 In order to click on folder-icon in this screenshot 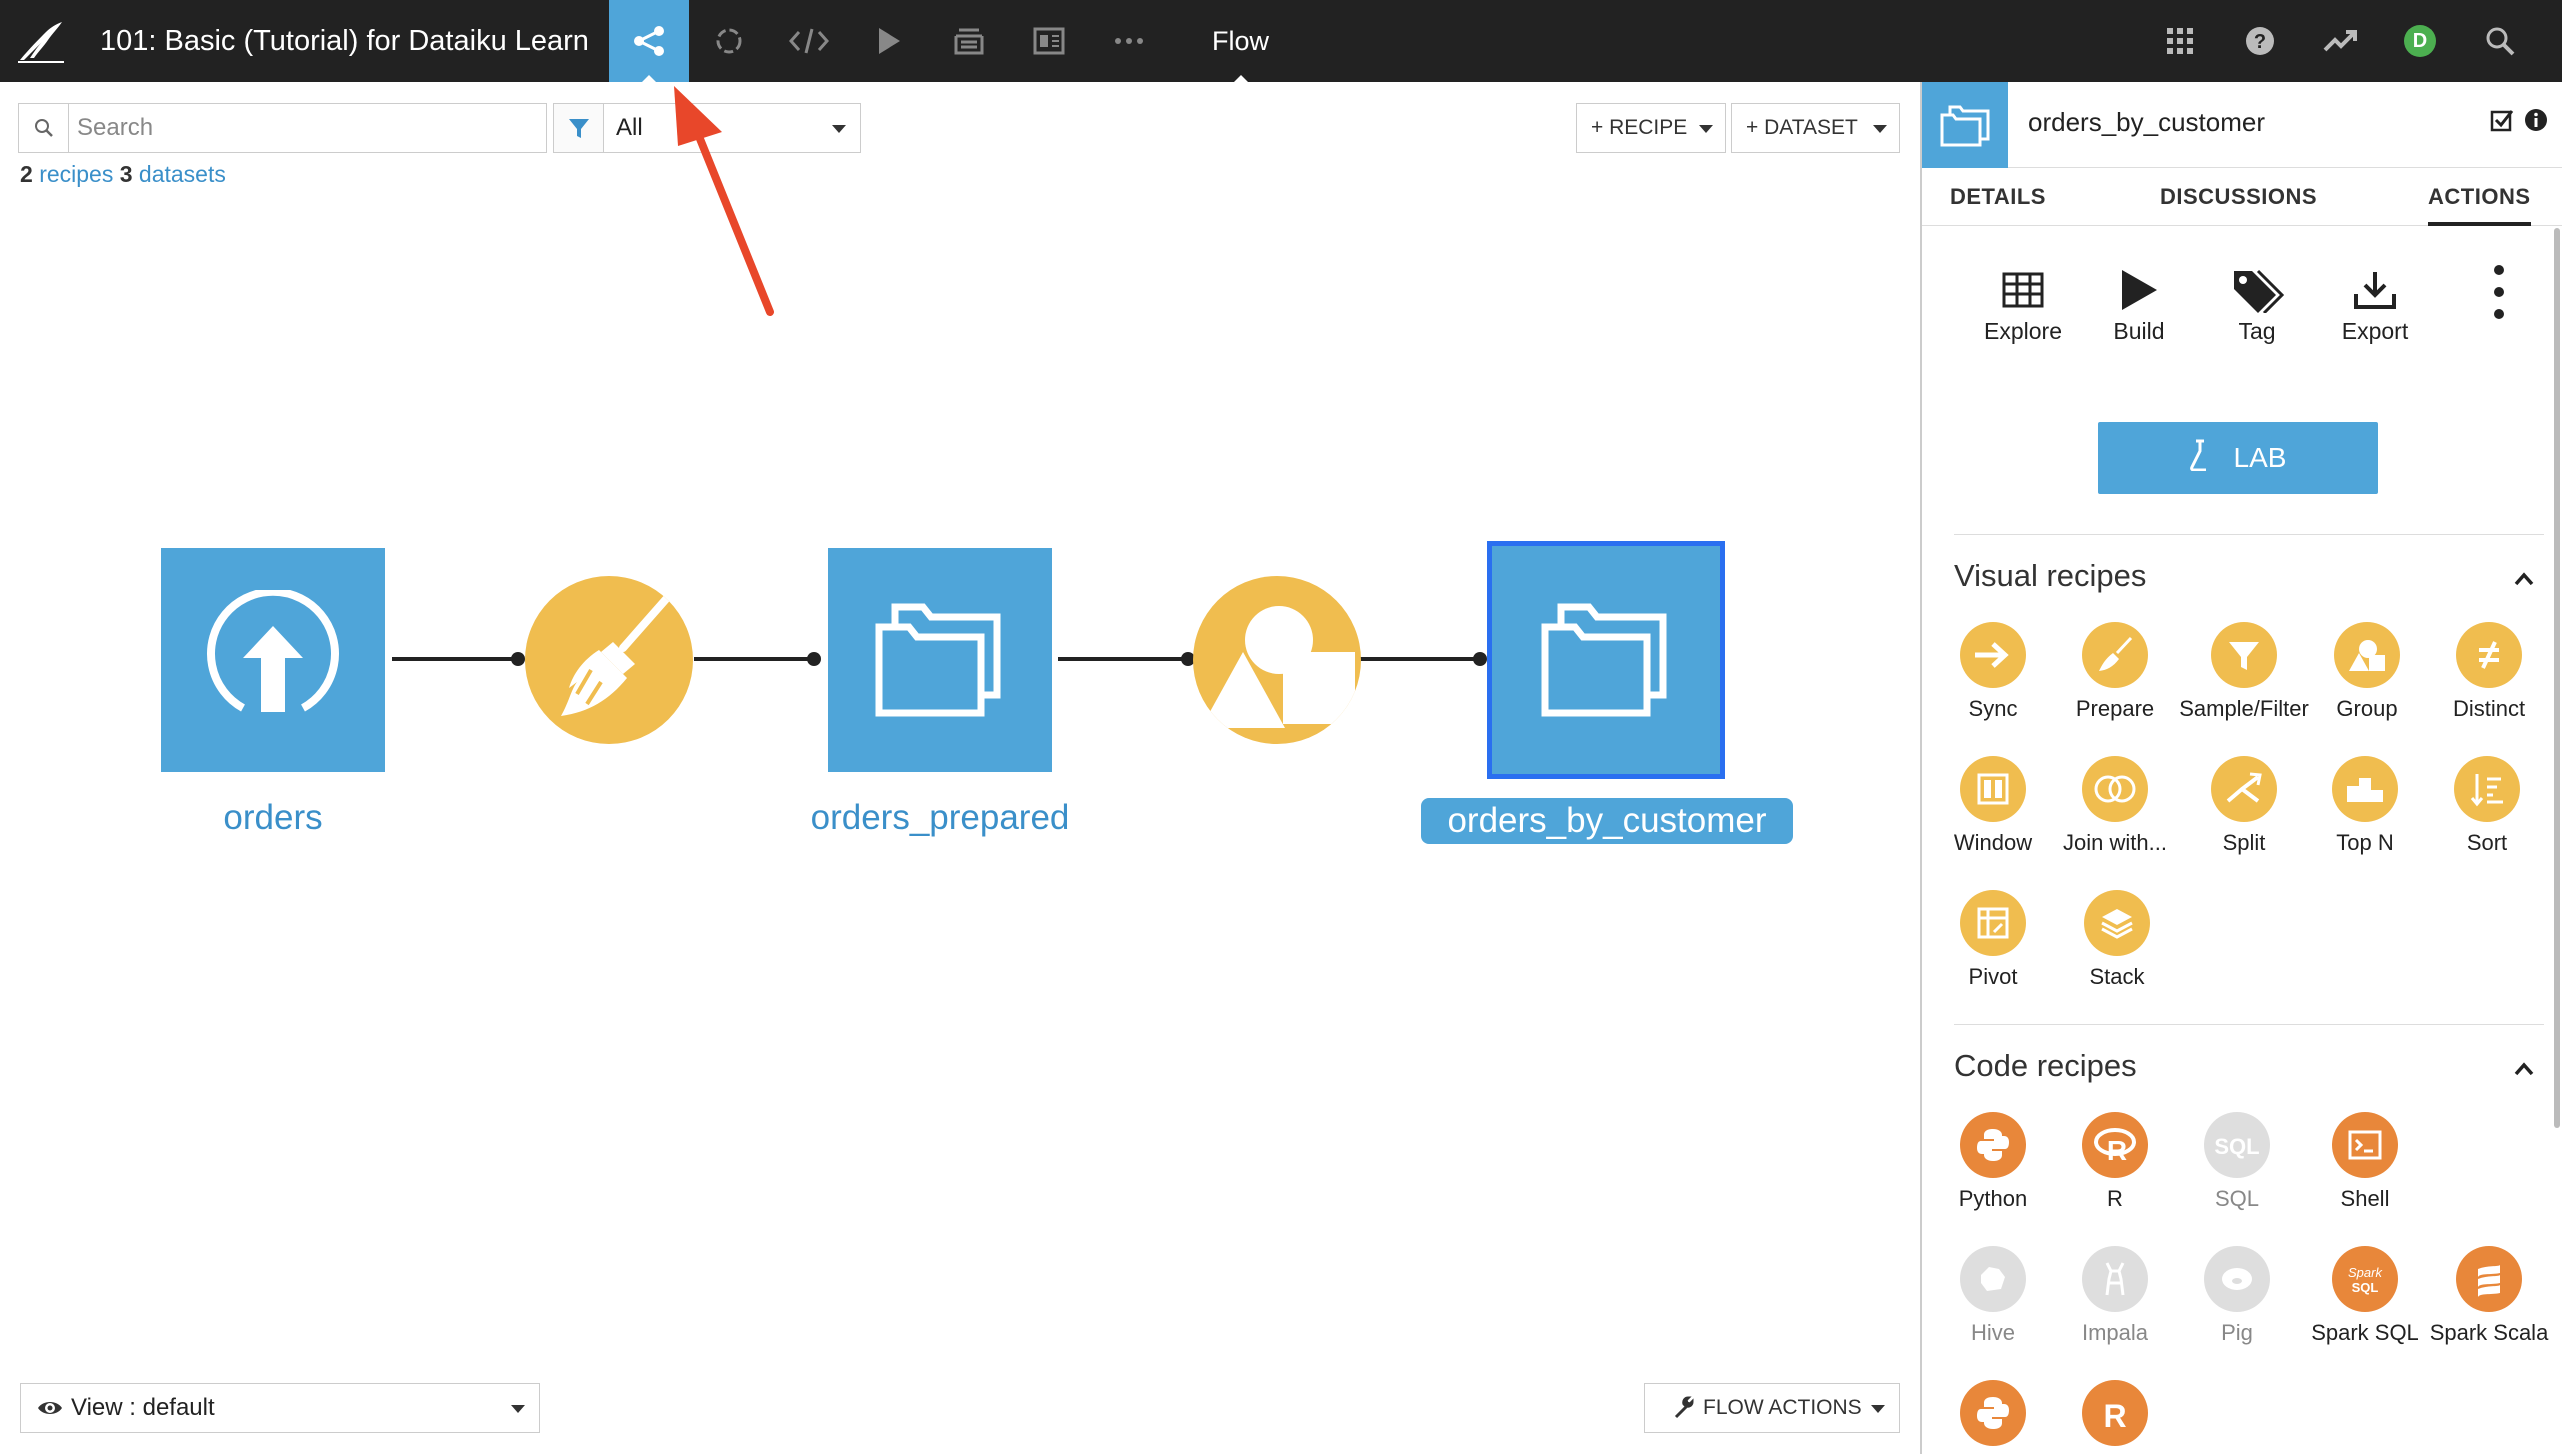, I will do `click(1604, 660)`.